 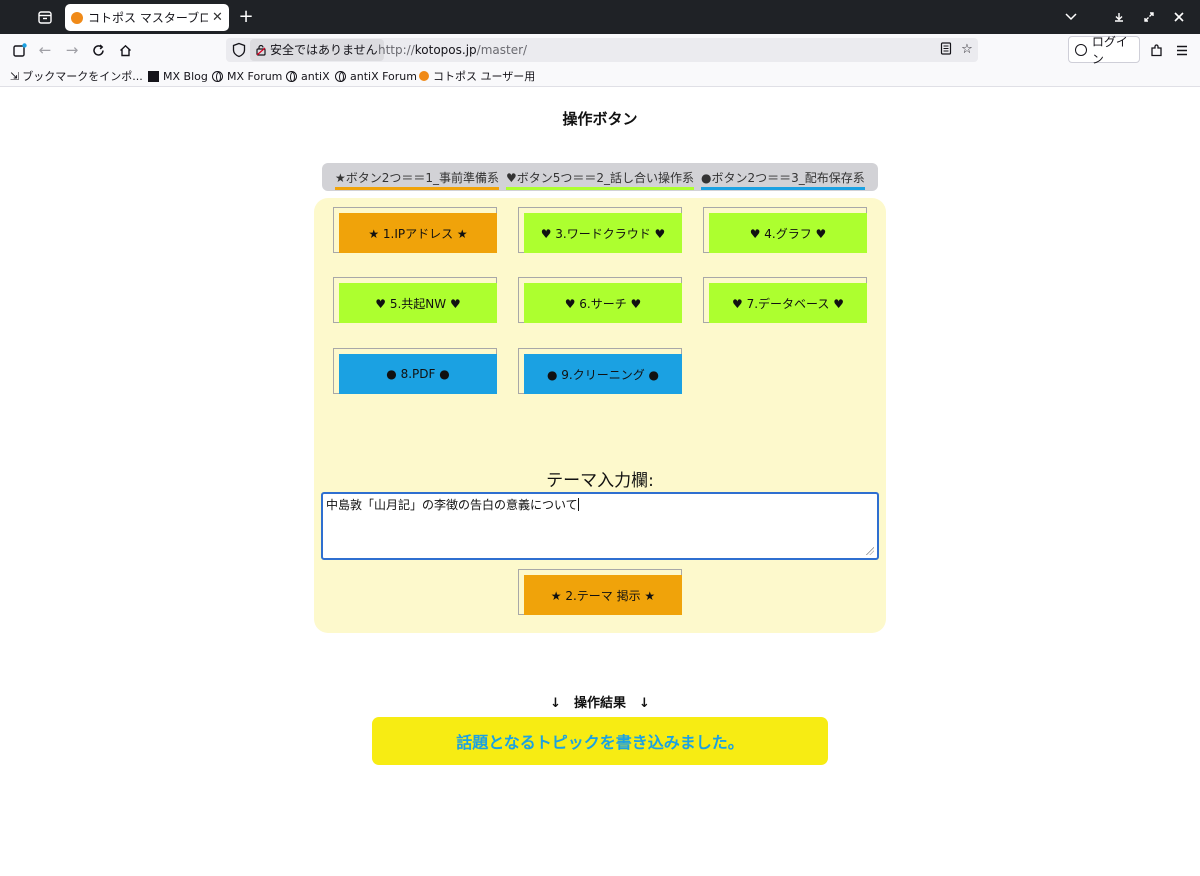 What do you see at coordinates (20, 50) in the screenshot?
I see `sidebar-toggle-icon` at bounding box center [20, 50].